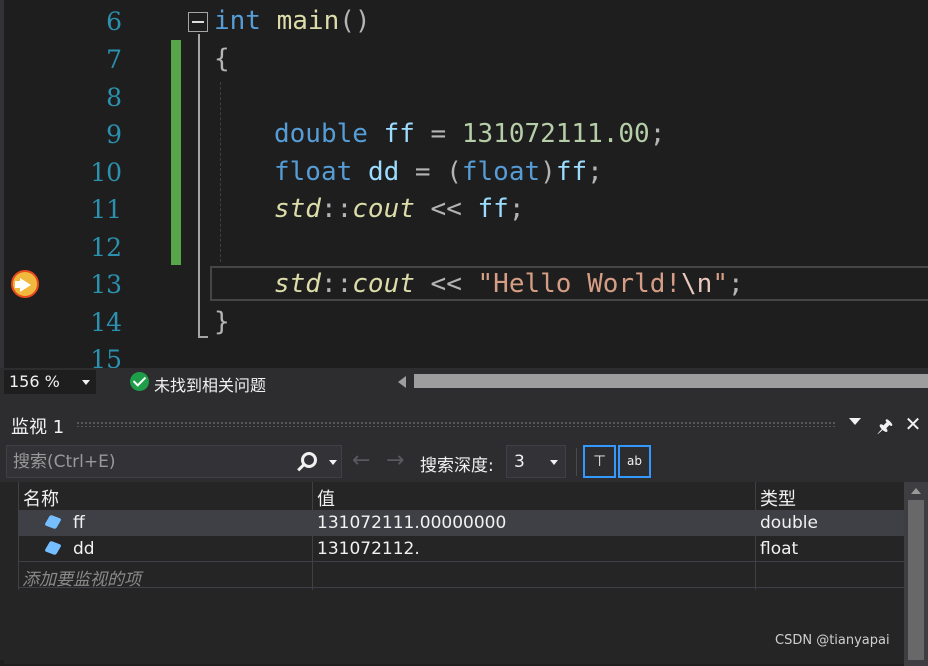  What do you see at coordinates (41, 498) in the screenshot?
I see `column-header-name: 名称` at bounding box center [41, 498].